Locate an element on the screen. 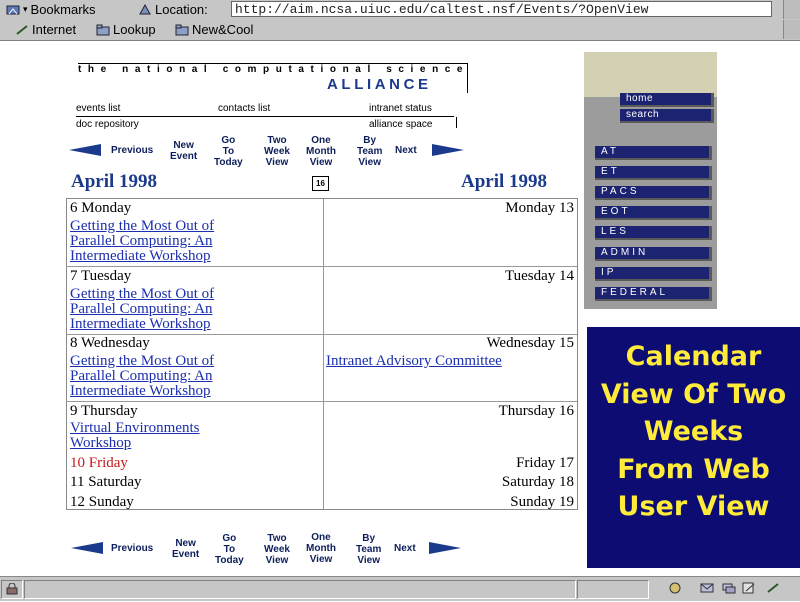 The image size is (800, 602). links-rule is located at coordinates (265, 116).